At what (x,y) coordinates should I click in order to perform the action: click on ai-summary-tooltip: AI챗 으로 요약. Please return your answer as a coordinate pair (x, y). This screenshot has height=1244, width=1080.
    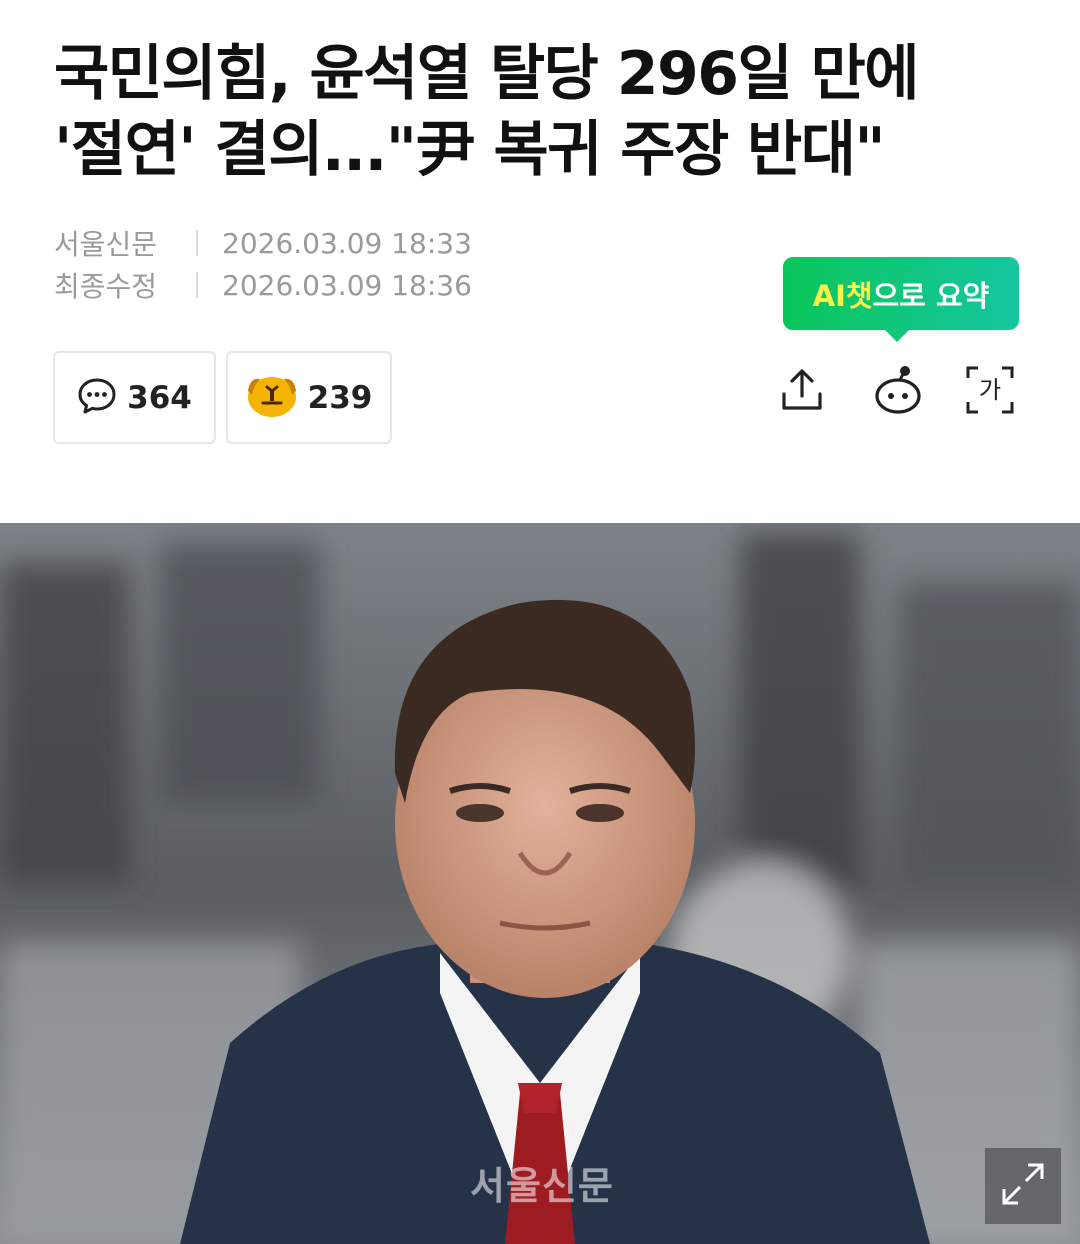
    Looking at the image, I should click on (901, 299).